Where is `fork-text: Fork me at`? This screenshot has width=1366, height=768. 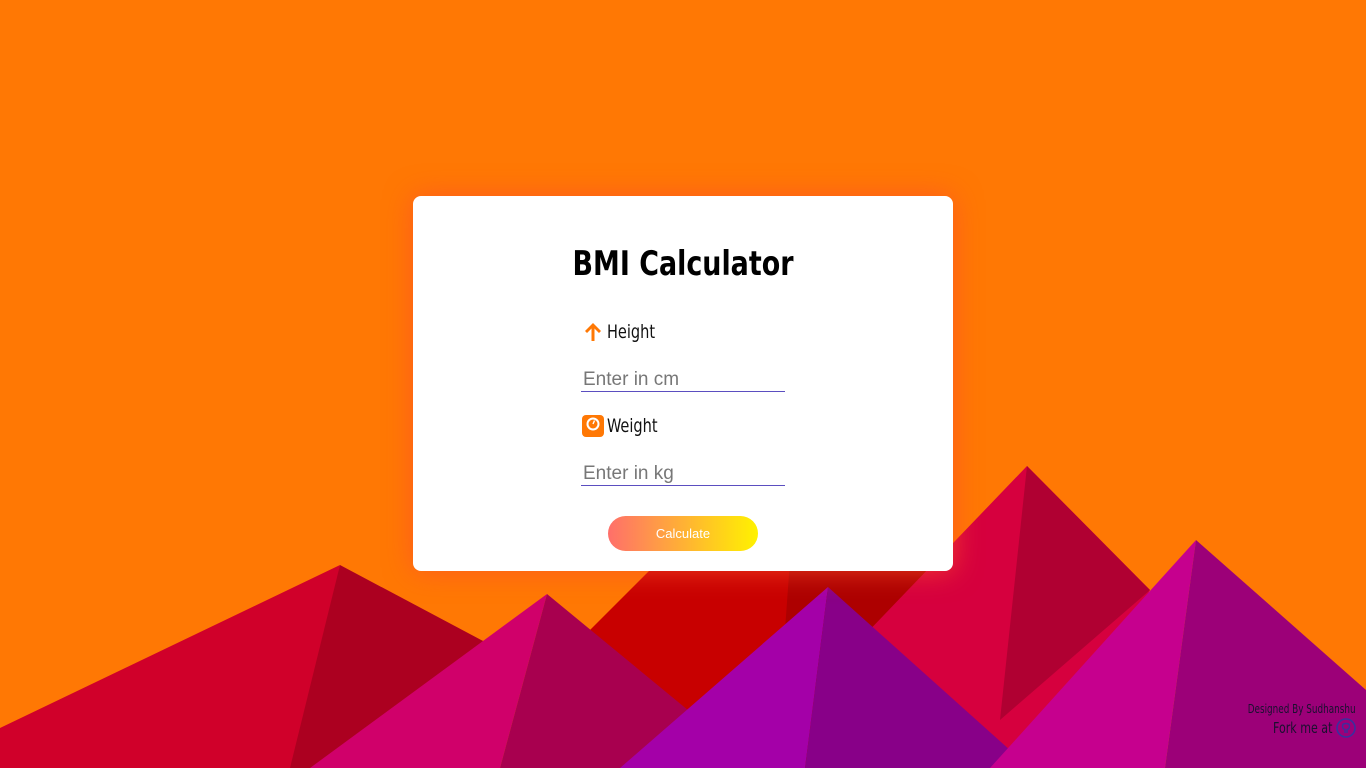
fork-text: Fork me at is located at coordinates (1302, 728).